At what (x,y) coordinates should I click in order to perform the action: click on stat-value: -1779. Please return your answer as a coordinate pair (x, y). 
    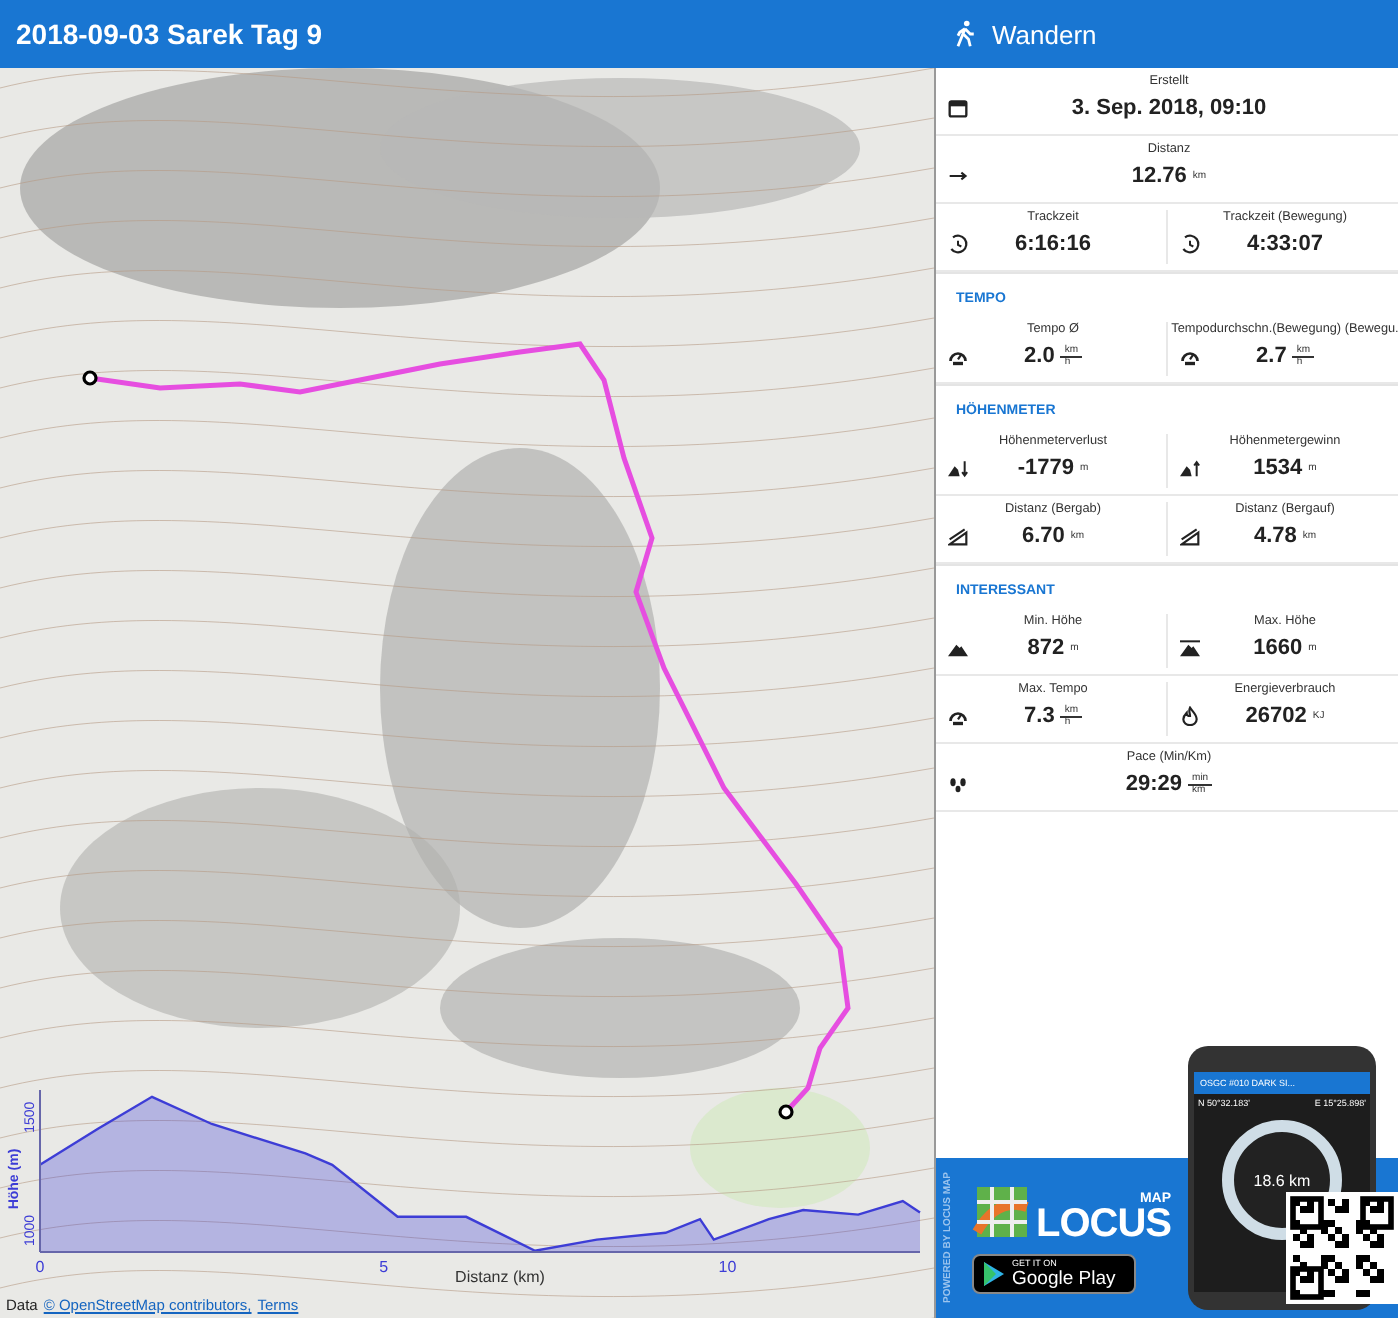
    Looking at the image, I should click on (1045, 468).